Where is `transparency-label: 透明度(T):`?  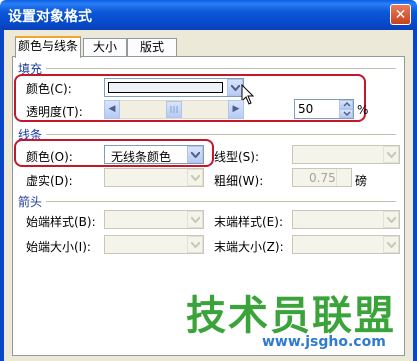 transparency-label: 透明度(T): is located at coordinates (54, 112).